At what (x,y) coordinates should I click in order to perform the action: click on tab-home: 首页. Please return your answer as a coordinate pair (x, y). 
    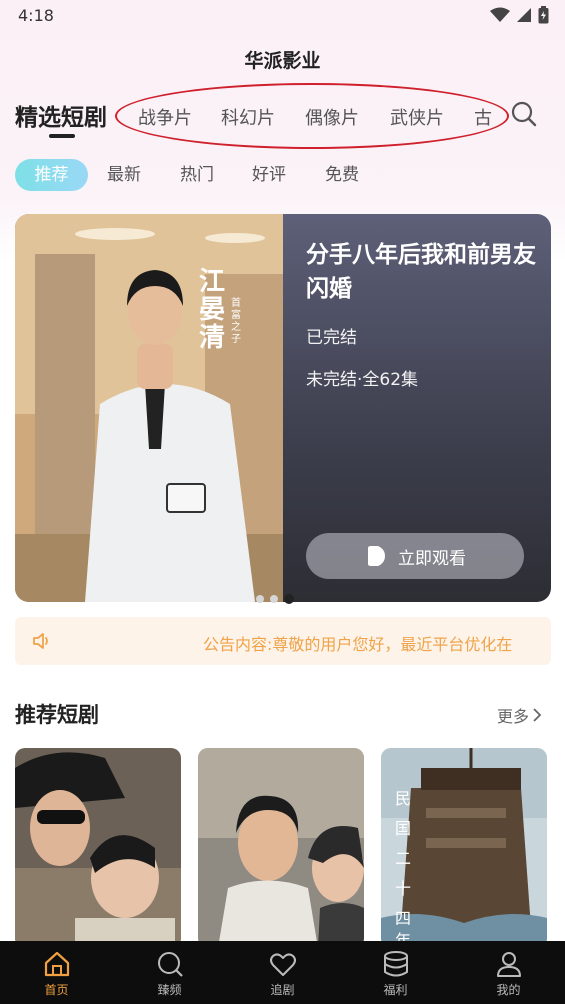
    Looking at the image, I should click on (56, 972).